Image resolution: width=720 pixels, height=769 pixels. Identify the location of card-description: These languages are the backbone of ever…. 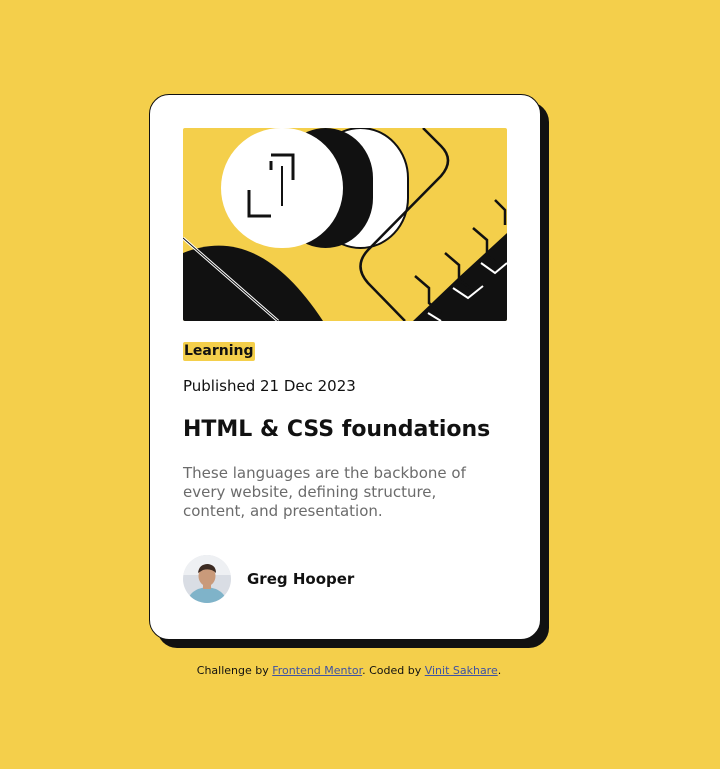
(324, 492).